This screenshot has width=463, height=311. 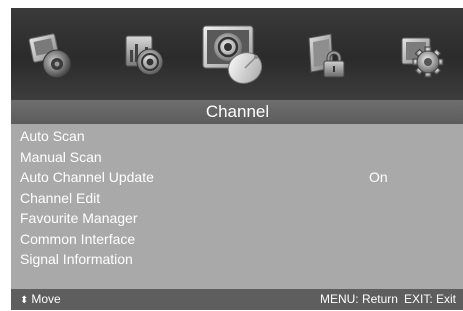 I want to click on menu-item-auto-channel-update: Auto Channel Update On, so click(x=237, y=177).